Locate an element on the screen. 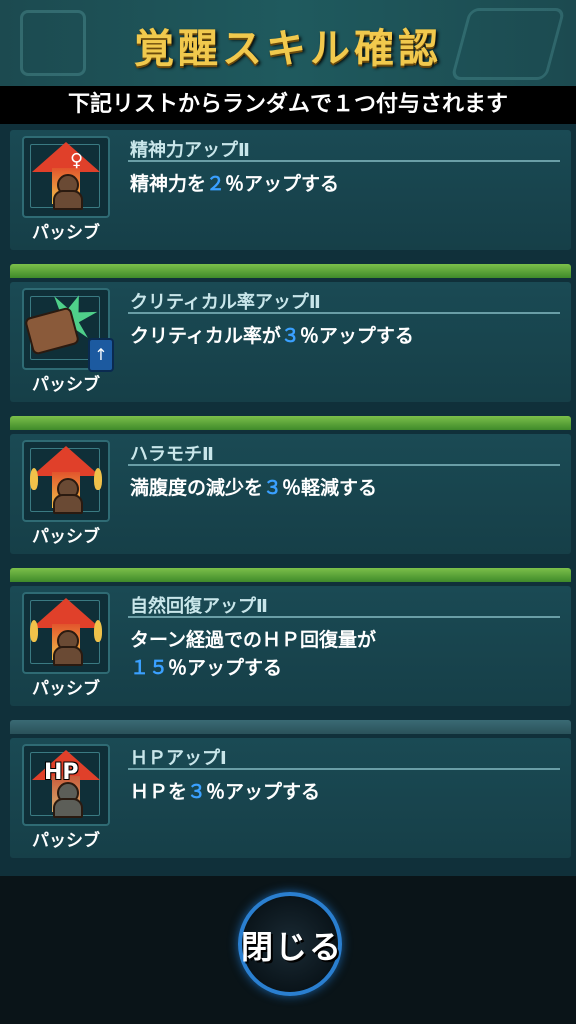 The image size is (576, 1024). page-title: 覚醒スキル確認 is located at coordinates (288, 49).